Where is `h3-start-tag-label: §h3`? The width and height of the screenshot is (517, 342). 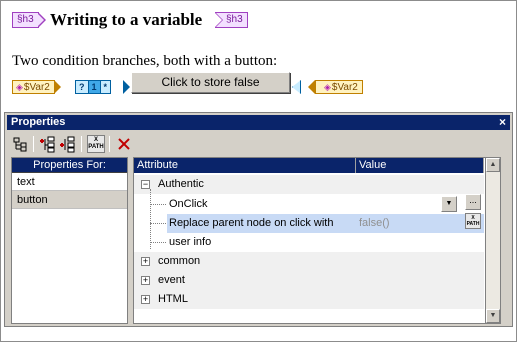 h3-start-tag-label: §h3 is located at coordinates (25, 19).